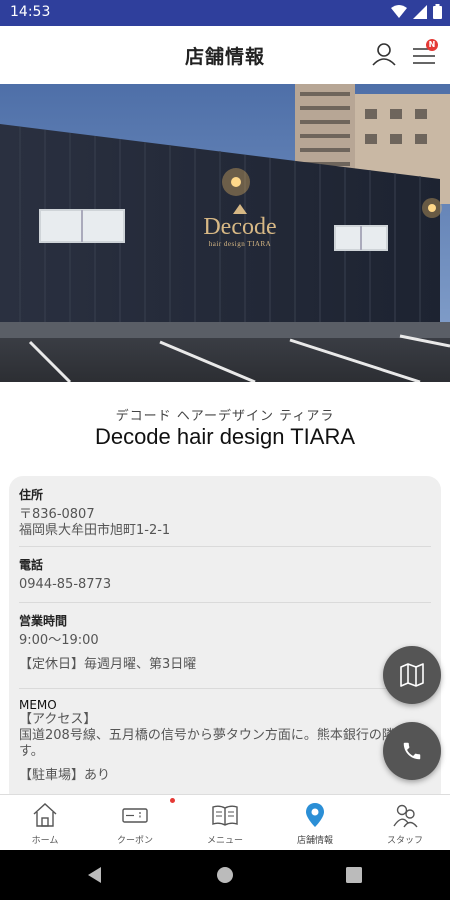 Image resolution: width=450 pixels, height=900 pixels. What do you see at coordinates (31, 751) in the screenshot?
I see `memo-access-text-cont: す。` at bounding box center [31, 751].